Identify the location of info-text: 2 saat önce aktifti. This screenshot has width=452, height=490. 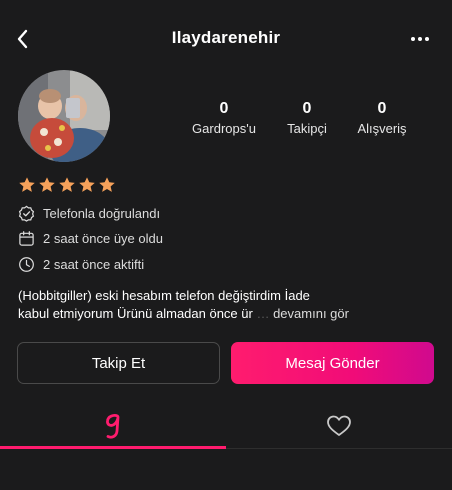
(94, 264).